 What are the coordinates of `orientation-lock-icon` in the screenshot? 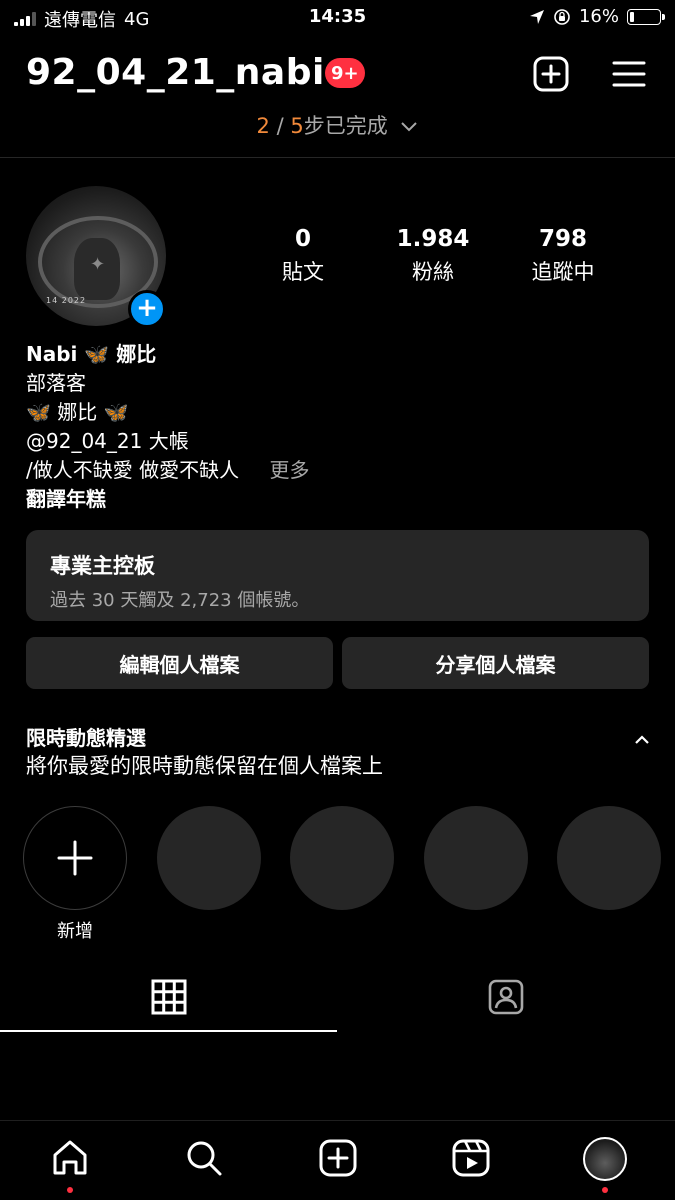 It's located at (562, 16).